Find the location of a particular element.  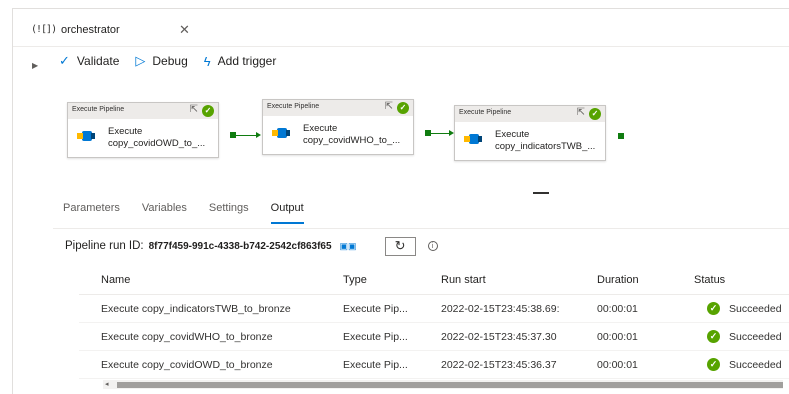

horizontal-scrollbar: ◂ is located at coordinates (443, 384).